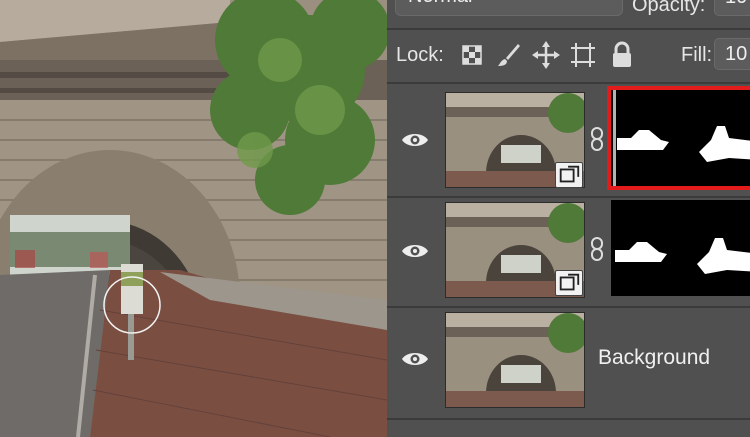 The width and height of the screenshot is (750, 437). Describe the element at coordinates (678, 138) in the screenshot. I see `layer-mask-thumbnail-selected` at that location.